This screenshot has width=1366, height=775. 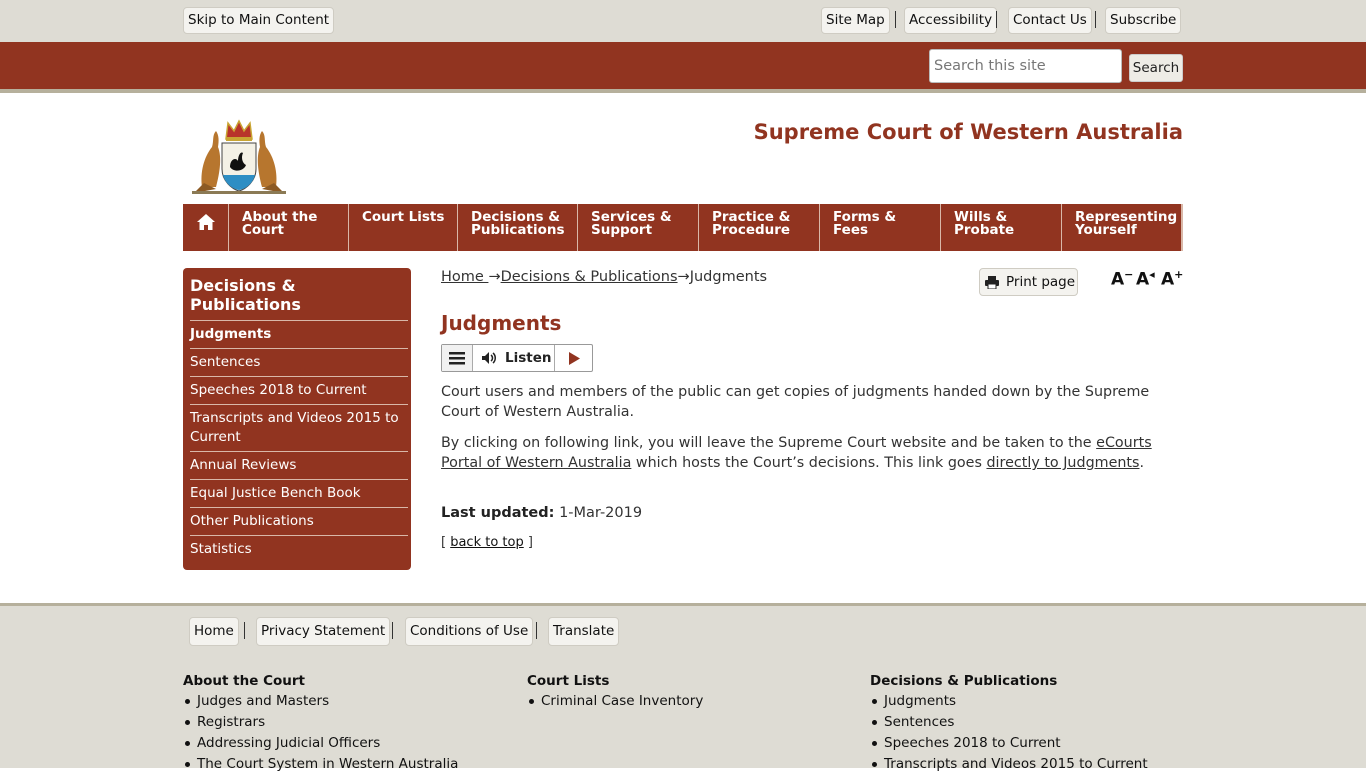 What do you see at coordinates (601, 513) in the screenshot?
I see `last-updated-date: 1-Mar-2019` at bounding box center [601, 513].